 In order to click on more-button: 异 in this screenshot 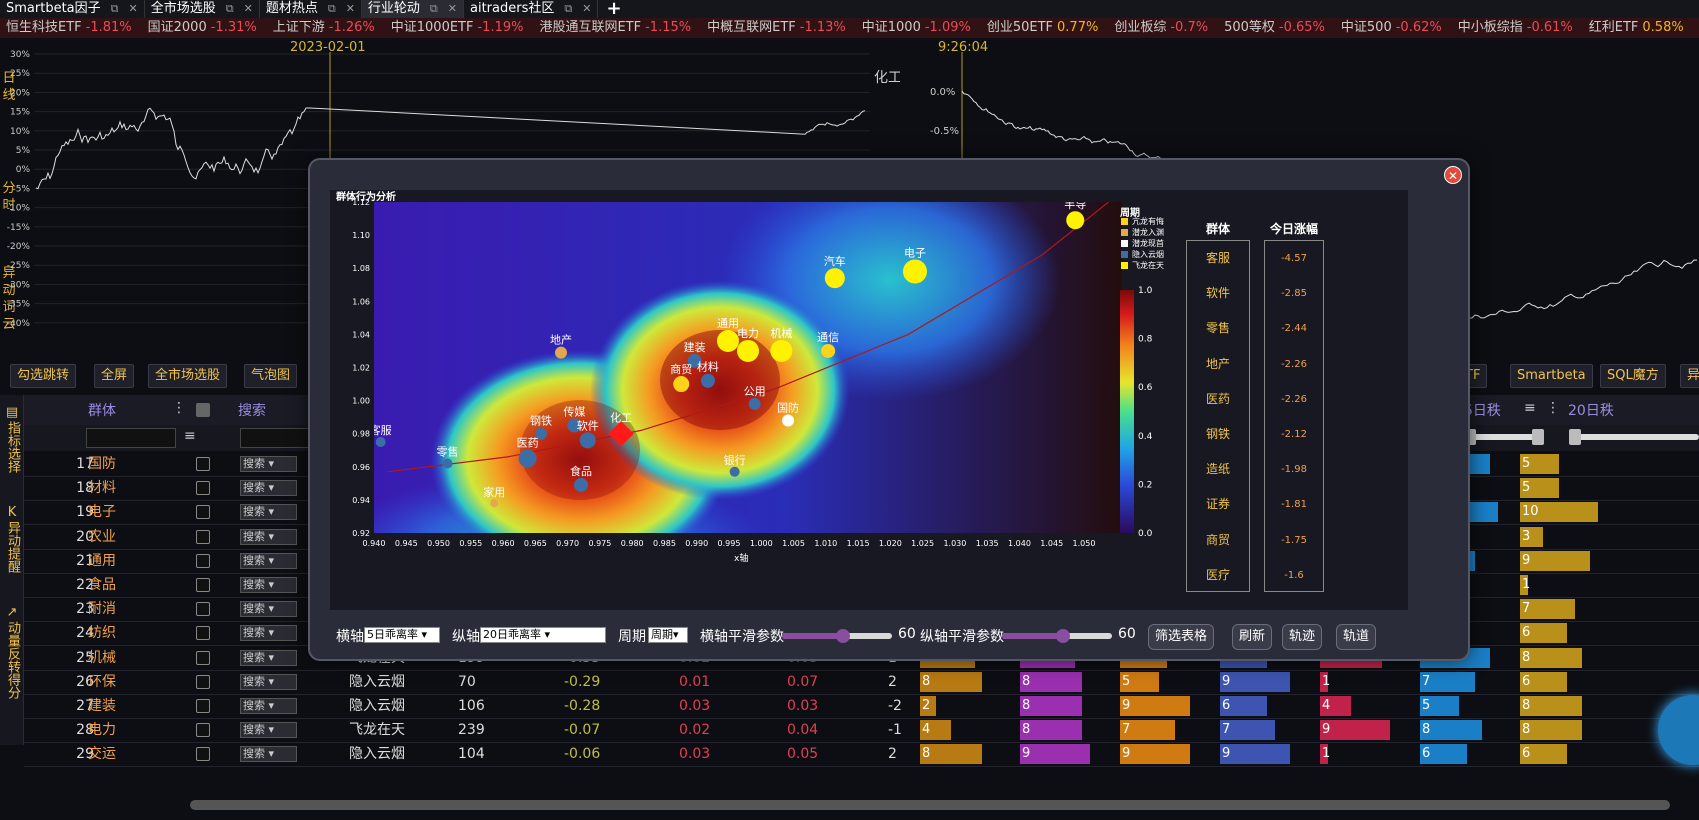, I will do `click(1689, 376)`.